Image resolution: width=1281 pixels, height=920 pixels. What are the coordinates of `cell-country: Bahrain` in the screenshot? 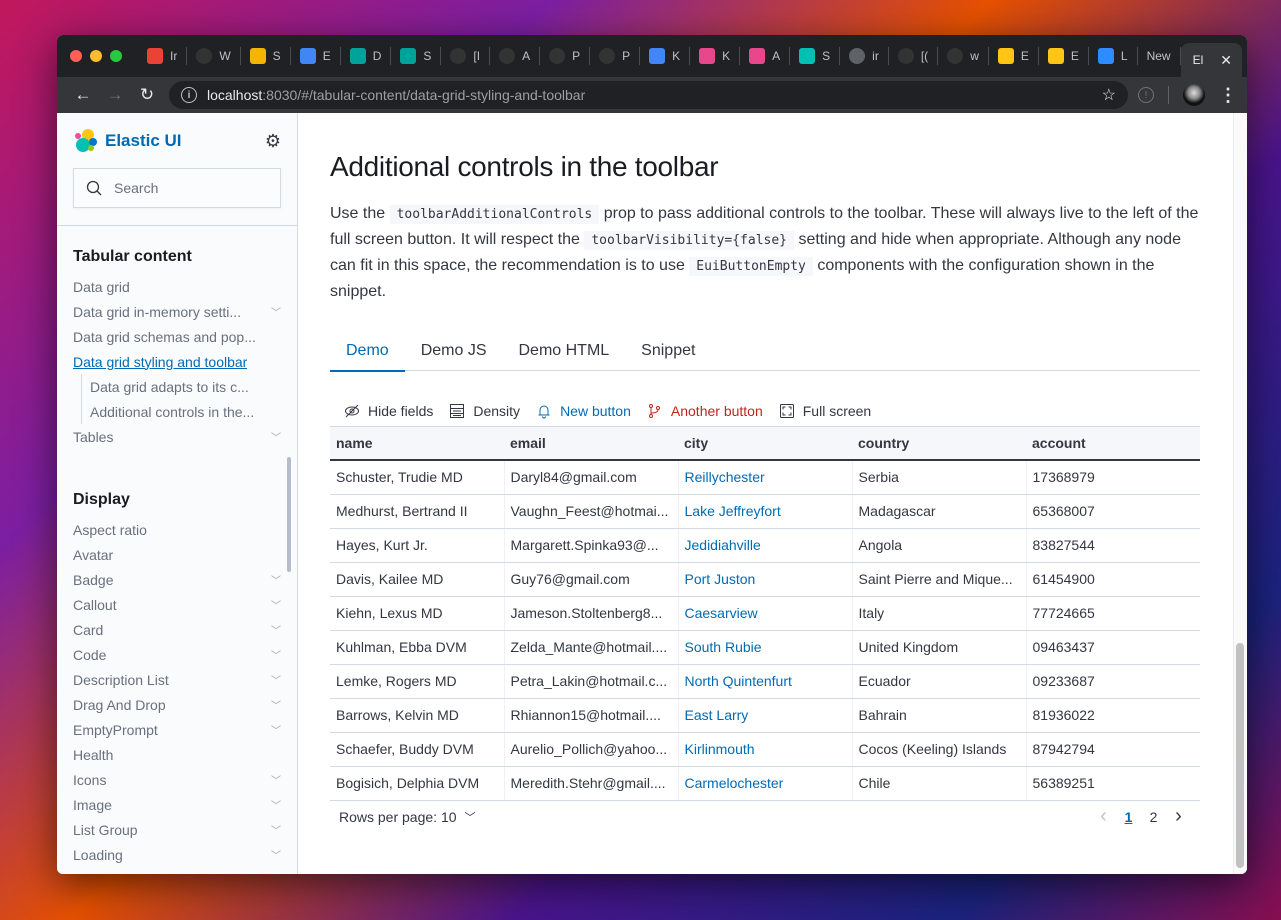 It's located at (939, 715).